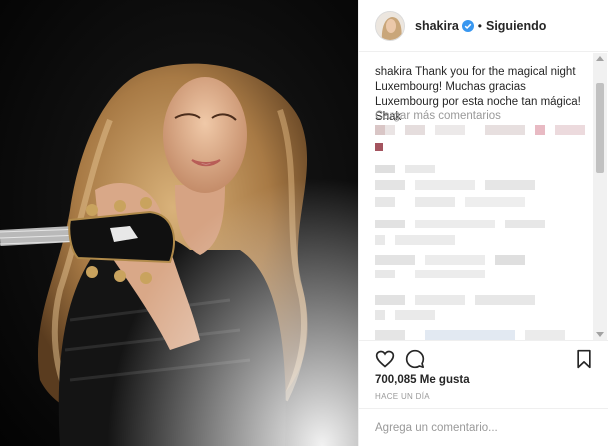 The width and height of the screenshot is (608, 446). I want to click on avatar-image, so click(390, 25).